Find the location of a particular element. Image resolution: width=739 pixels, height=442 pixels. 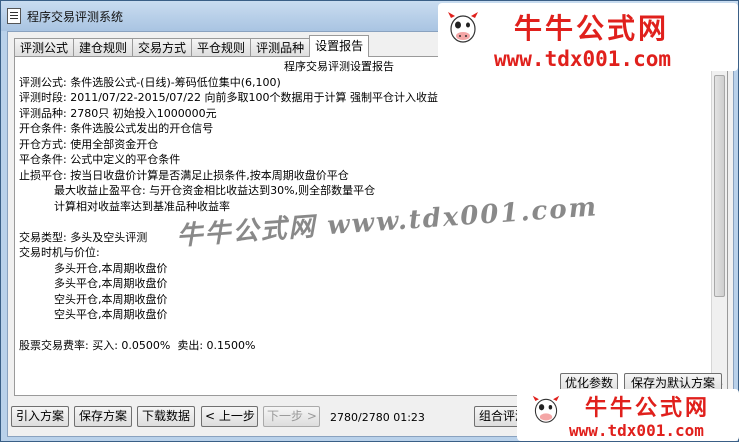

report-line: 空头平仓,本周期收盘价 is located at coordinates (93, 314).